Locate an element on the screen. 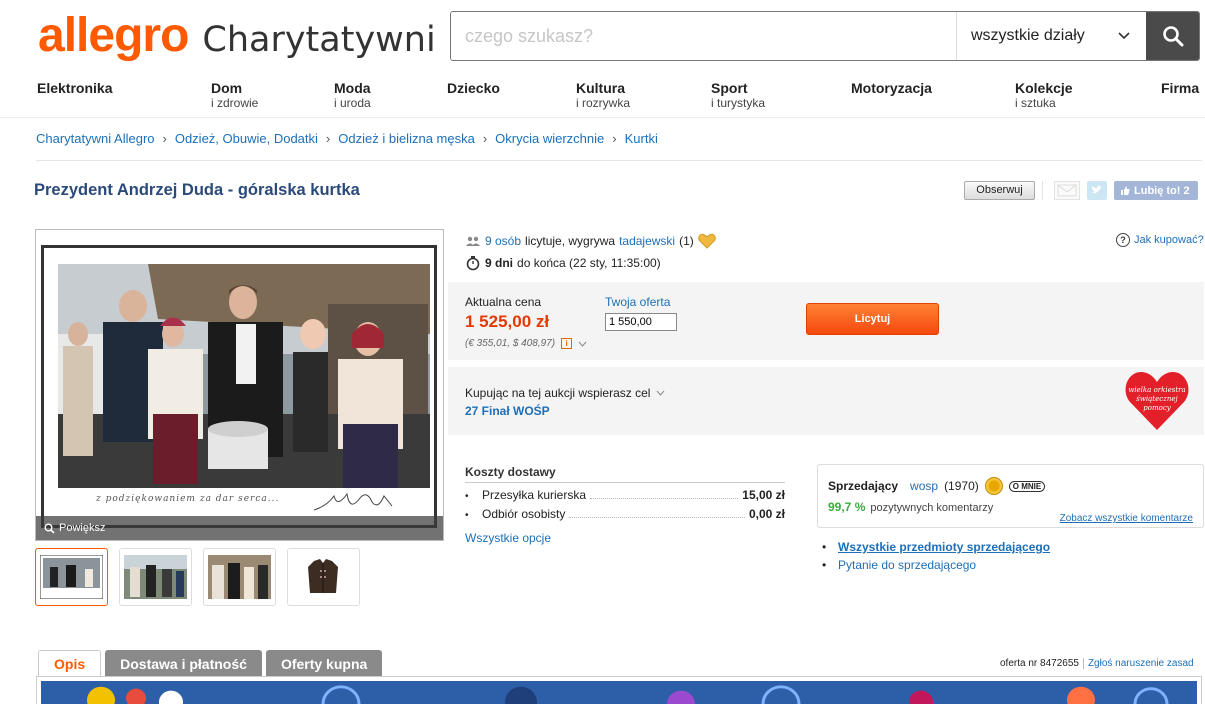 The width and height of the screenshot is (1205, 704). offer-input is located at coordinates (641, 322).